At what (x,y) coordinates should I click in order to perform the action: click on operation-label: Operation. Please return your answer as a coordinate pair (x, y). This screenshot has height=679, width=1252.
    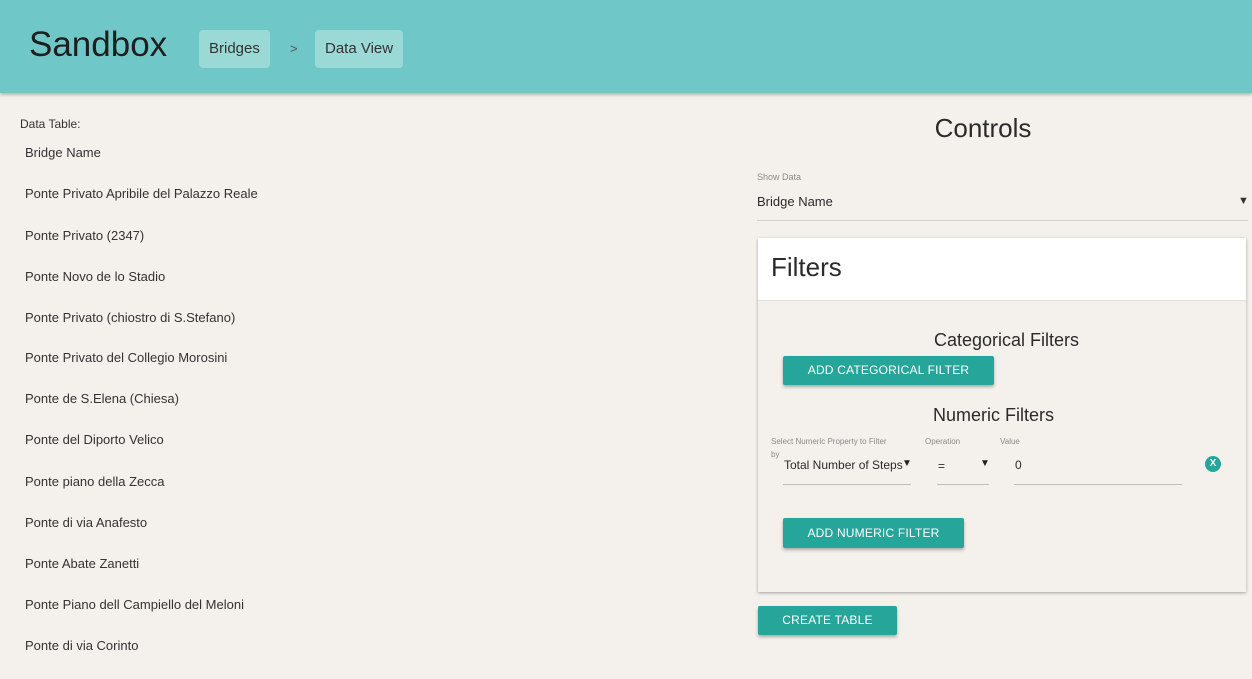
    Looking at the image, I should click on (943, 441).